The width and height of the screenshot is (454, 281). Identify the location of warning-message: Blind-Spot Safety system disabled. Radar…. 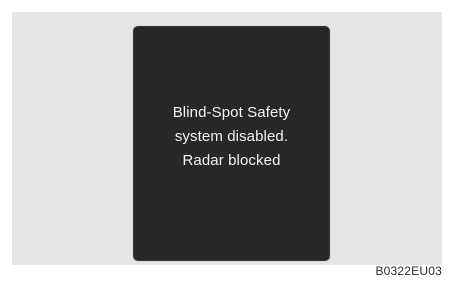
(231, 137).